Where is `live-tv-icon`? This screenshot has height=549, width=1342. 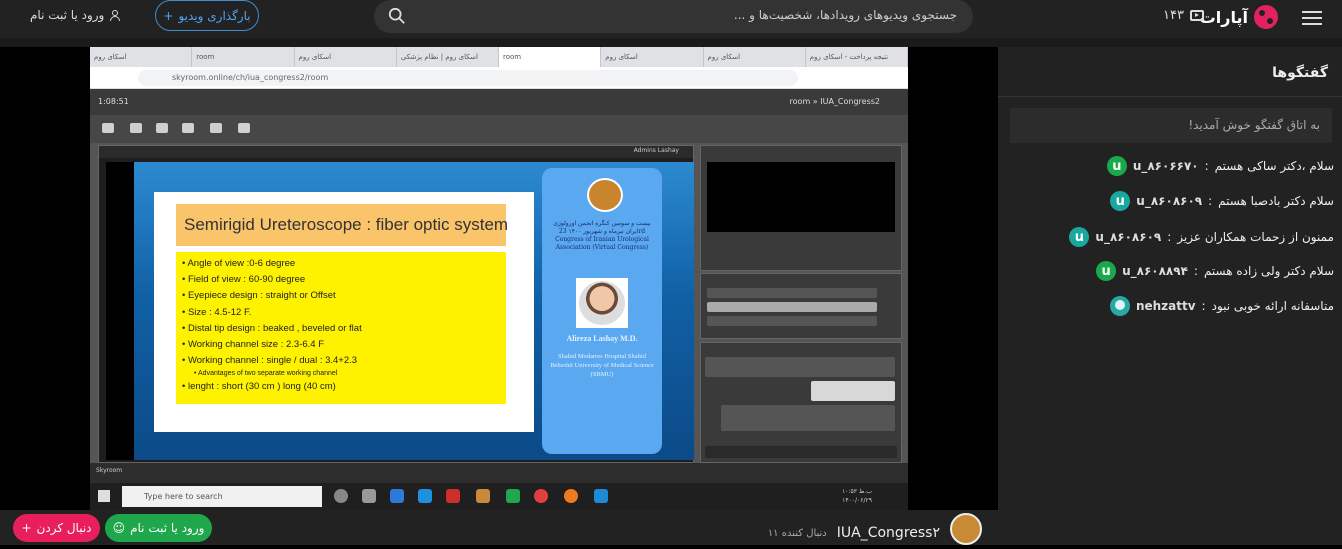
live-tv-icon is located at coordinates (1197, 15).